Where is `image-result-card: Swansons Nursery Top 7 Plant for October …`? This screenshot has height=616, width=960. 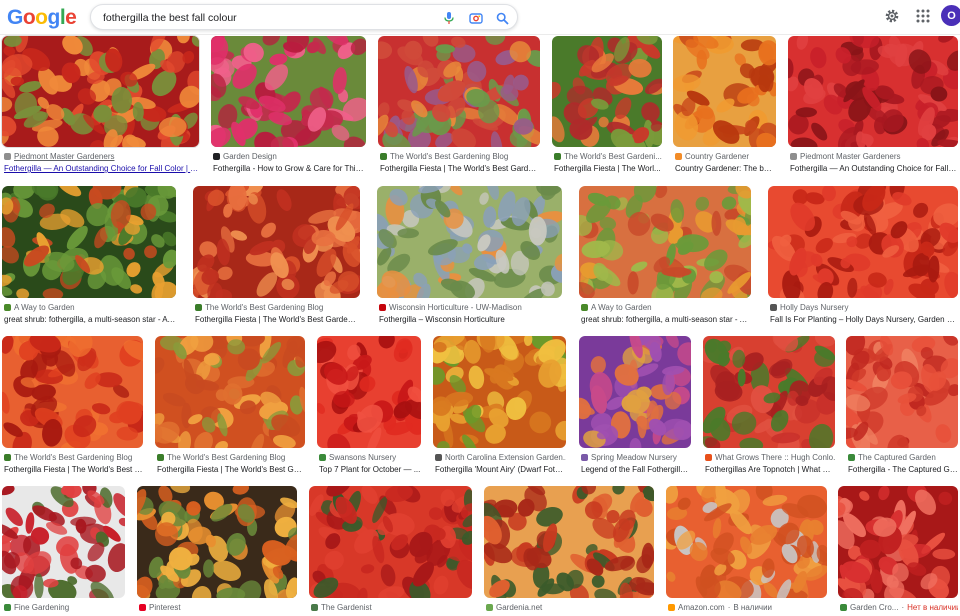 image-result-card: Swansons Nursery Top 7 Plant for October … is located at coordinates (369, 409).